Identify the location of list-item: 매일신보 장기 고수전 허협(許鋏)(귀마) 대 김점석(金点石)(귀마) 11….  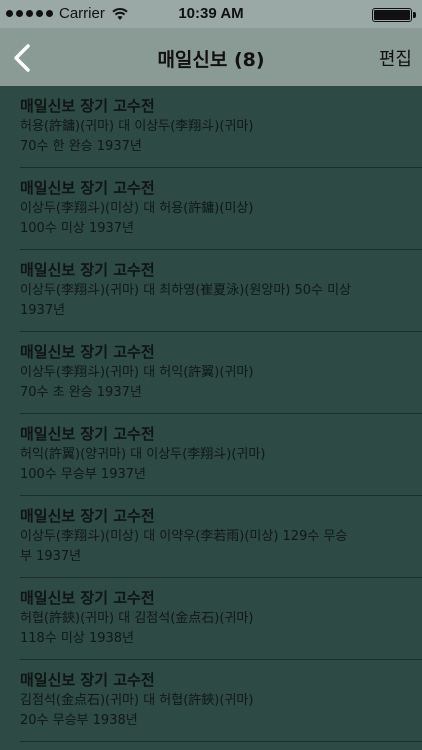
(211, 619).